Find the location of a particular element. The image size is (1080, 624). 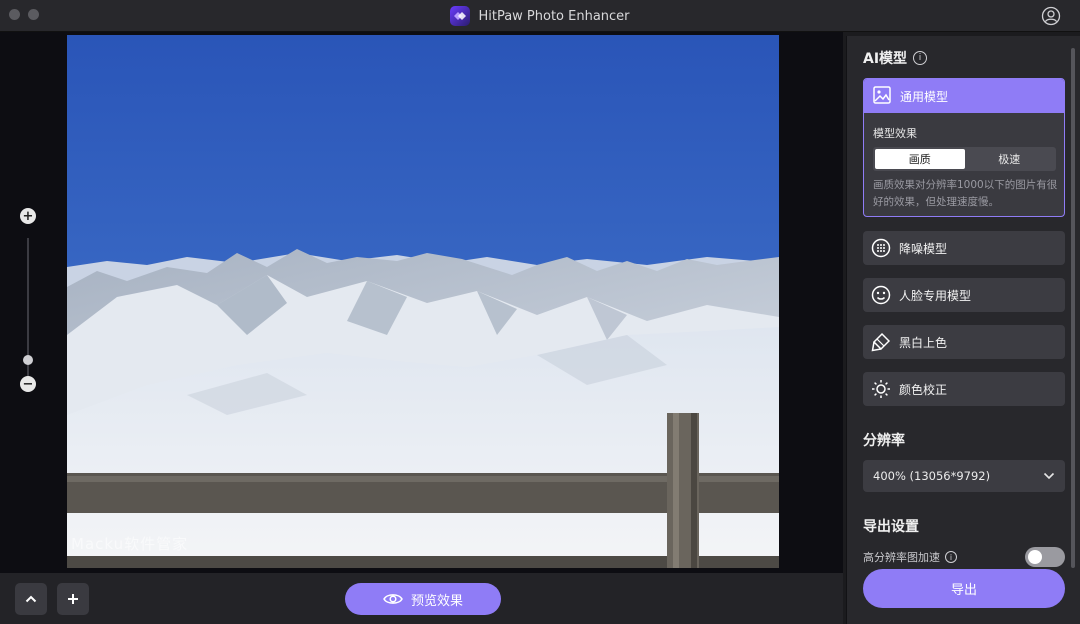

effect-label: 模型效果 is located at coordinates (895, 133).